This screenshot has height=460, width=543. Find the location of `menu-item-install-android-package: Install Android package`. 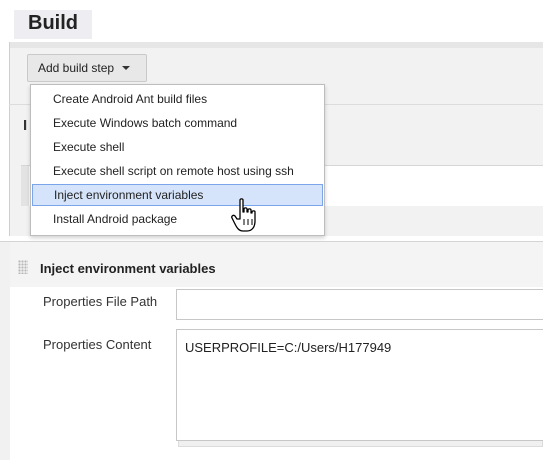

menu-item-install-android-package: Install Android package is located at coordinates (177, 219).